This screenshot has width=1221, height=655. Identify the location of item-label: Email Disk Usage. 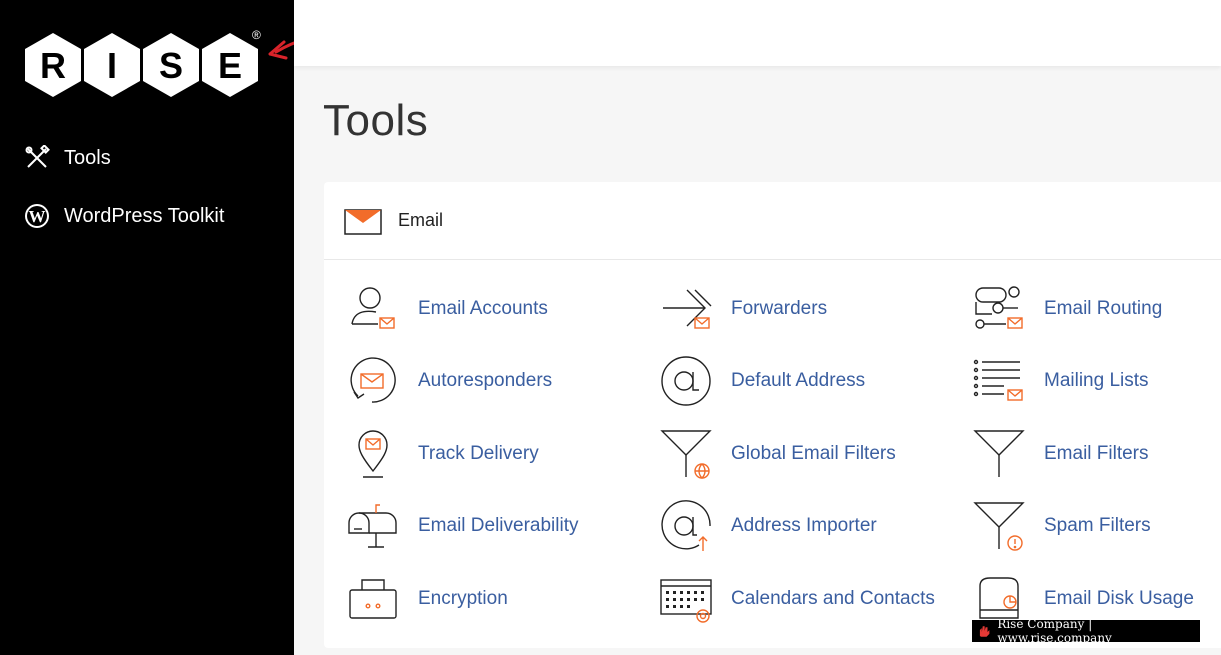
(1119, 598).